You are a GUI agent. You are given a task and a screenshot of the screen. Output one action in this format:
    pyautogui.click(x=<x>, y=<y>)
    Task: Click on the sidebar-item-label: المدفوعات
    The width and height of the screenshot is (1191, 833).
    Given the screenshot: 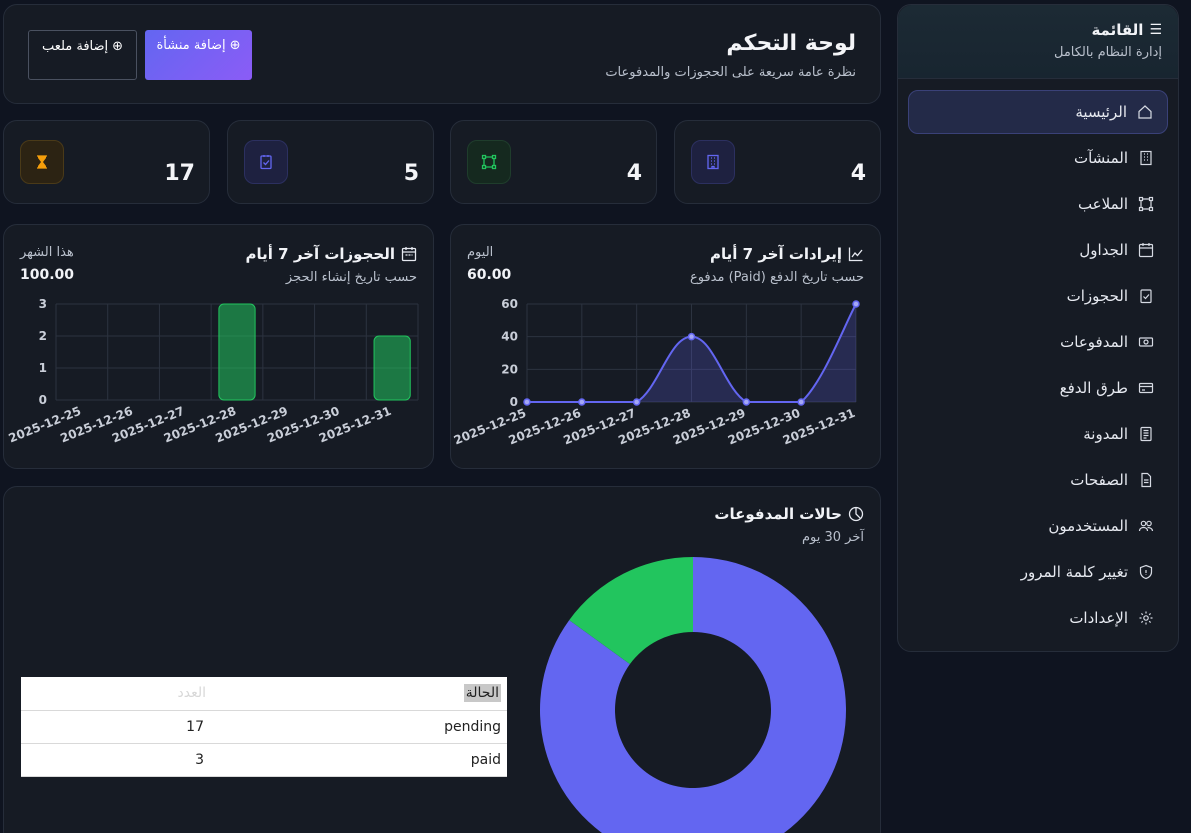 What is the action you would take?
    pyautogui.click(x=1094, y=342)
    